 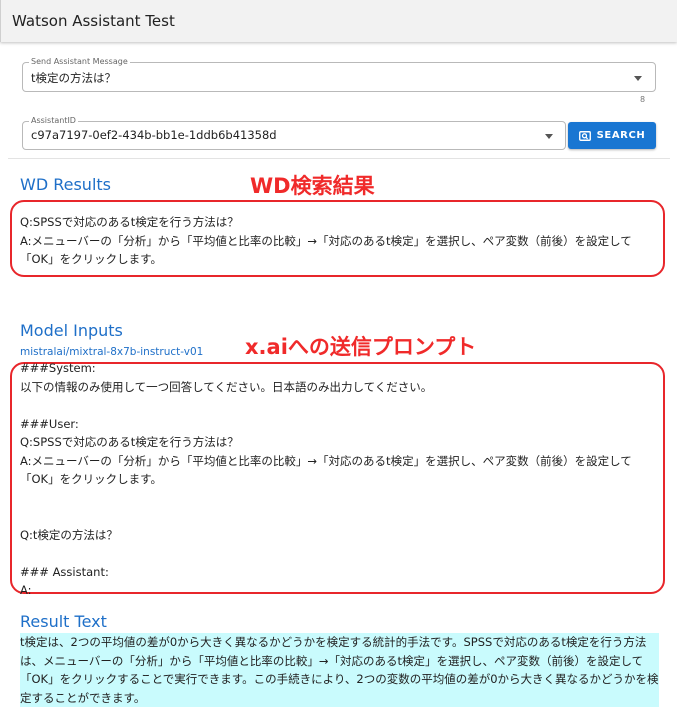 What do you see at coordinates (74, 78) in the screenshot?
I see `message-select-value: t検定の方法は？` at bounding box center [74, 78].